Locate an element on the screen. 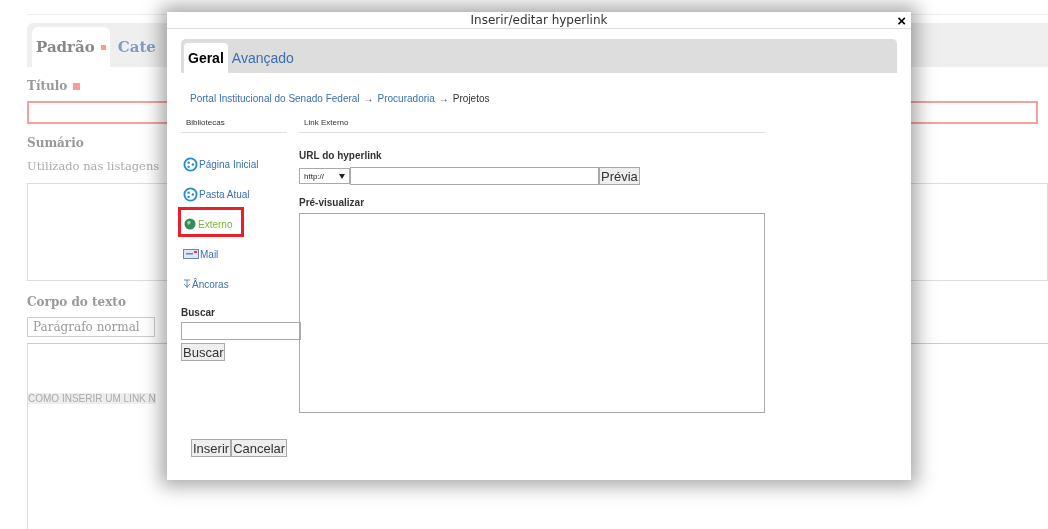 The image size is (1048, 529). dialog-tab: Geral is located at coordinates (206, 58).